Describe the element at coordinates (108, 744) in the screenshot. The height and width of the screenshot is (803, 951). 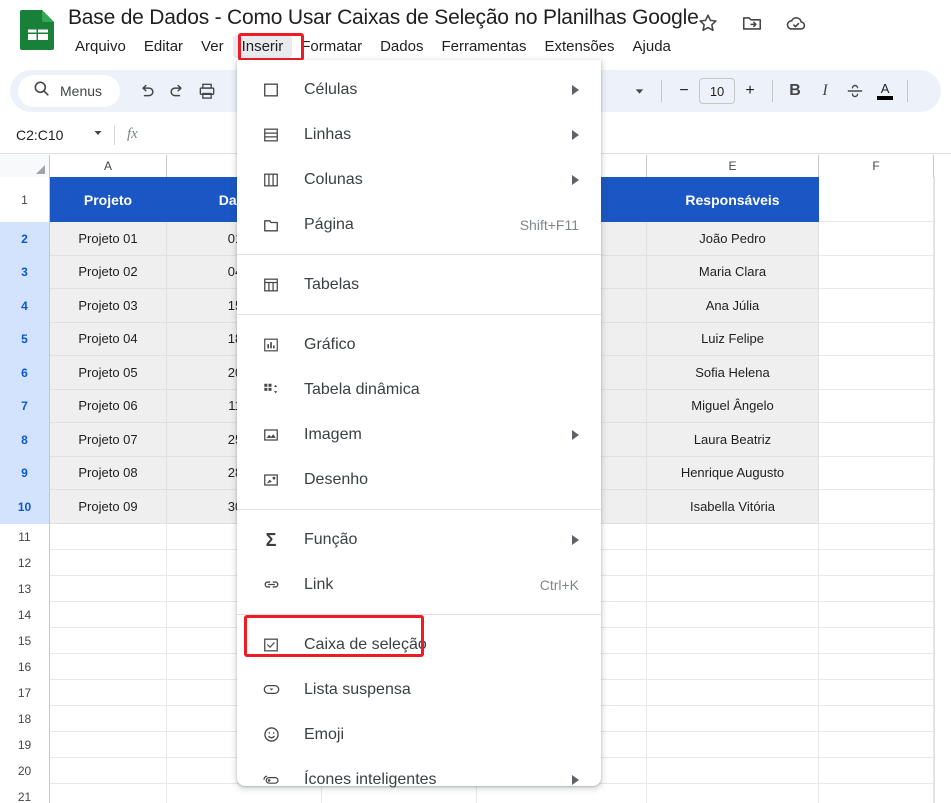
I see `cell-A19` at that location.